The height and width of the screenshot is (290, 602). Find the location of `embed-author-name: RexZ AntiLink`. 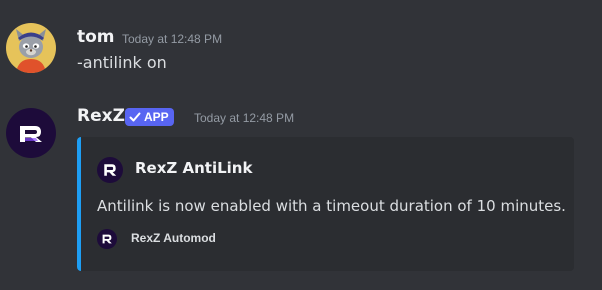

embed-author-name: RexZ AntiLink is located at coordinates (193, 168).